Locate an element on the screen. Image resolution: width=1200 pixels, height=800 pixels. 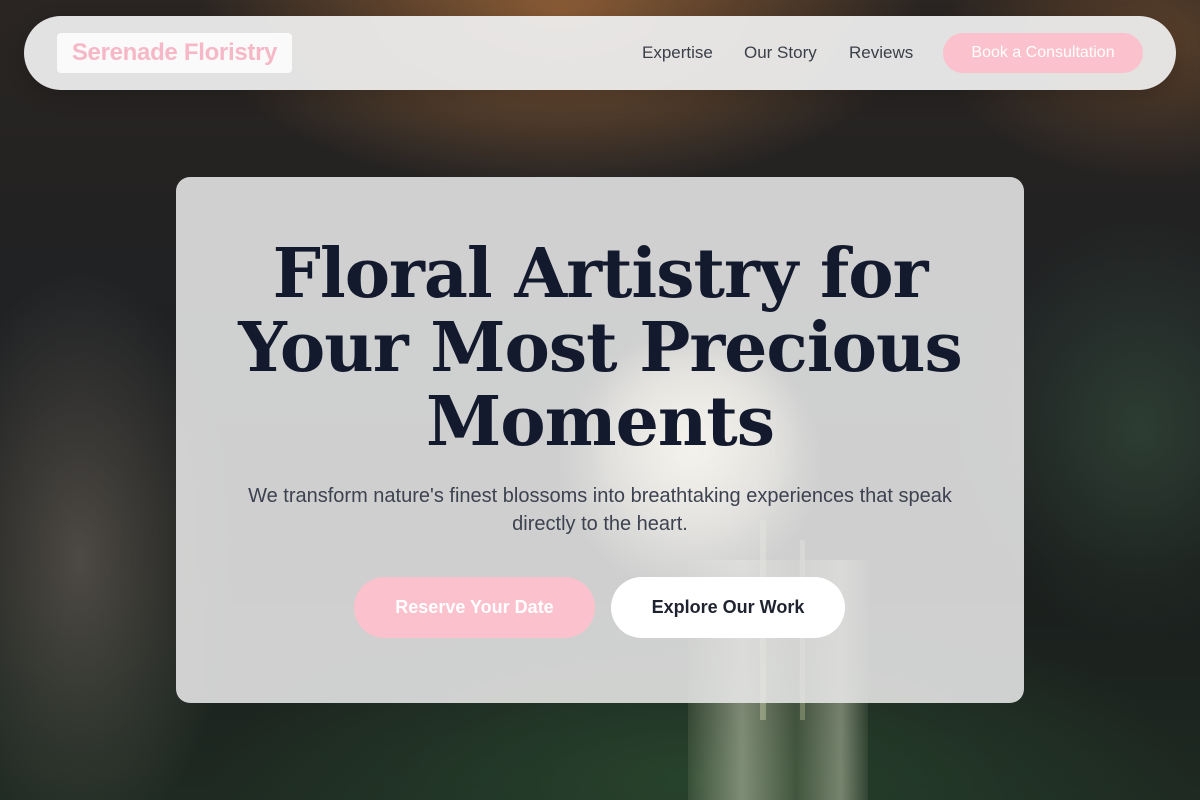
hero-title-line: Your Most Precious is located at coordinates (600, 348).